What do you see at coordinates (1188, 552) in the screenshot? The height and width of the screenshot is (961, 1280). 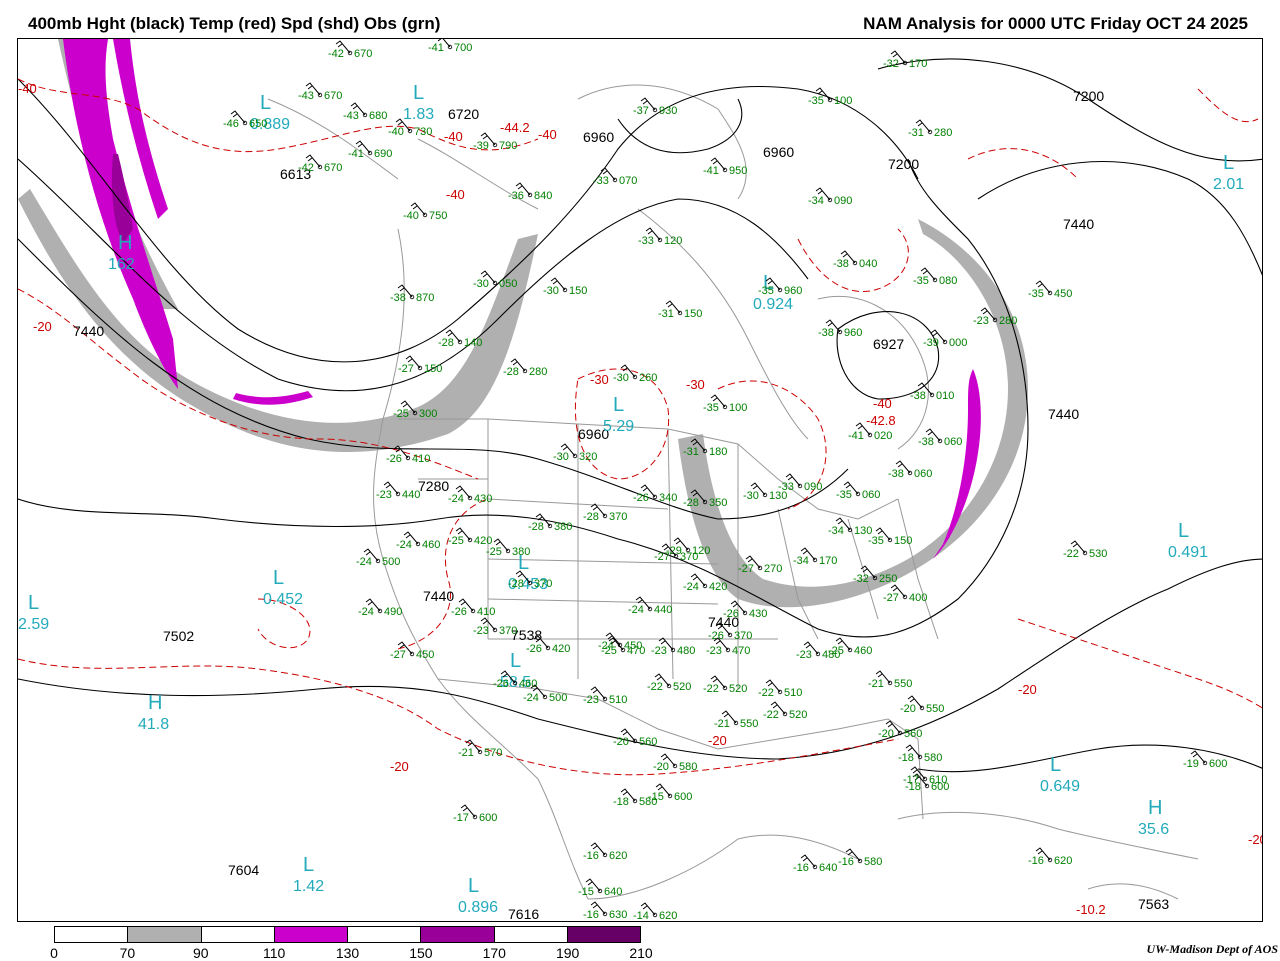 I see `center-value-label: 0.491` at bounding box center [1188, 552].